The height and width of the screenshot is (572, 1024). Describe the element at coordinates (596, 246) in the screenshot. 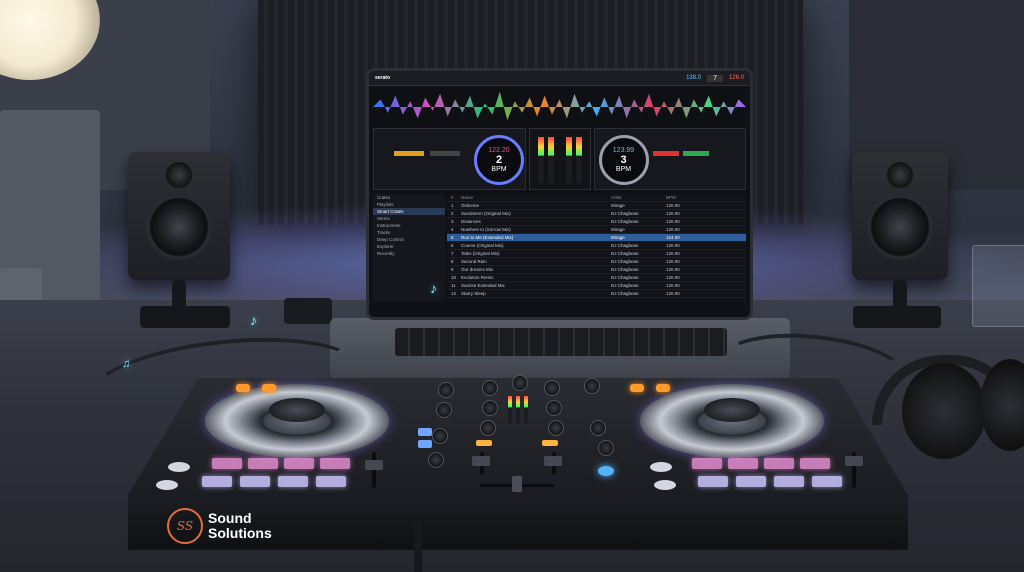

I see `table-row: 6 Course (Original Mix) DJ Chagbean 120.00` at that location.